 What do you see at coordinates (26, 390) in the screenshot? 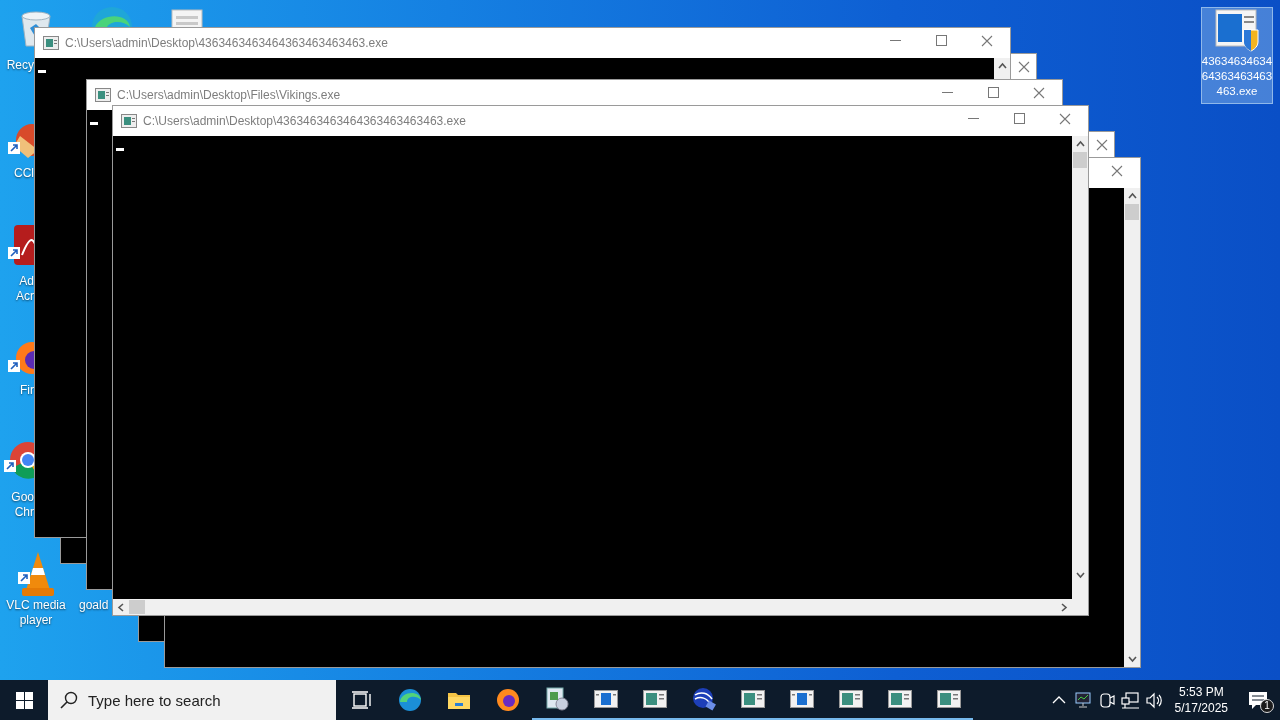
I see `icon-label: Fir` at bounding box center [26, 390].